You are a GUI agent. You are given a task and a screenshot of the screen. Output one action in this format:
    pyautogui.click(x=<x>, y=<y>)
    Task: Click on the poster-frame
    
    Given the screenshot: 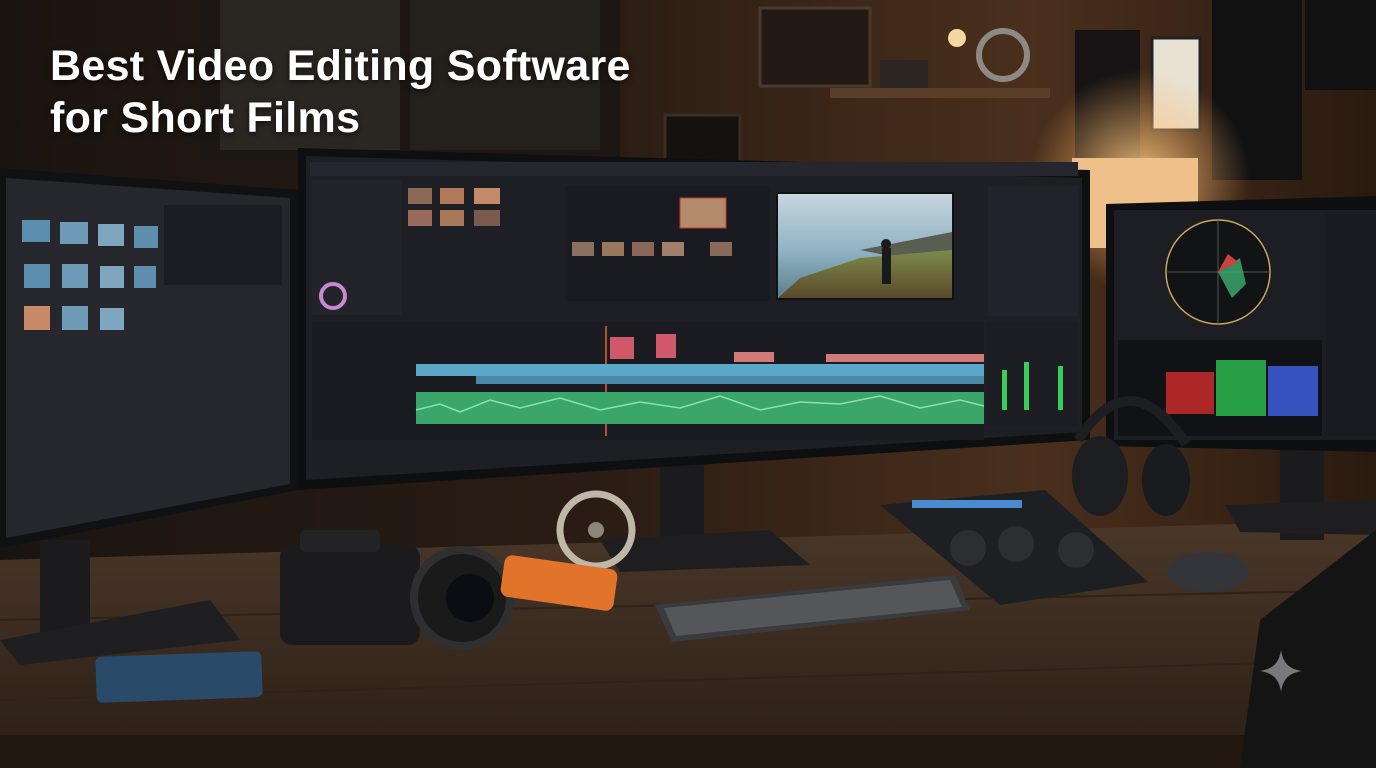 What is the action you would take?
    pyautogui.click(x=702, y=140)
    